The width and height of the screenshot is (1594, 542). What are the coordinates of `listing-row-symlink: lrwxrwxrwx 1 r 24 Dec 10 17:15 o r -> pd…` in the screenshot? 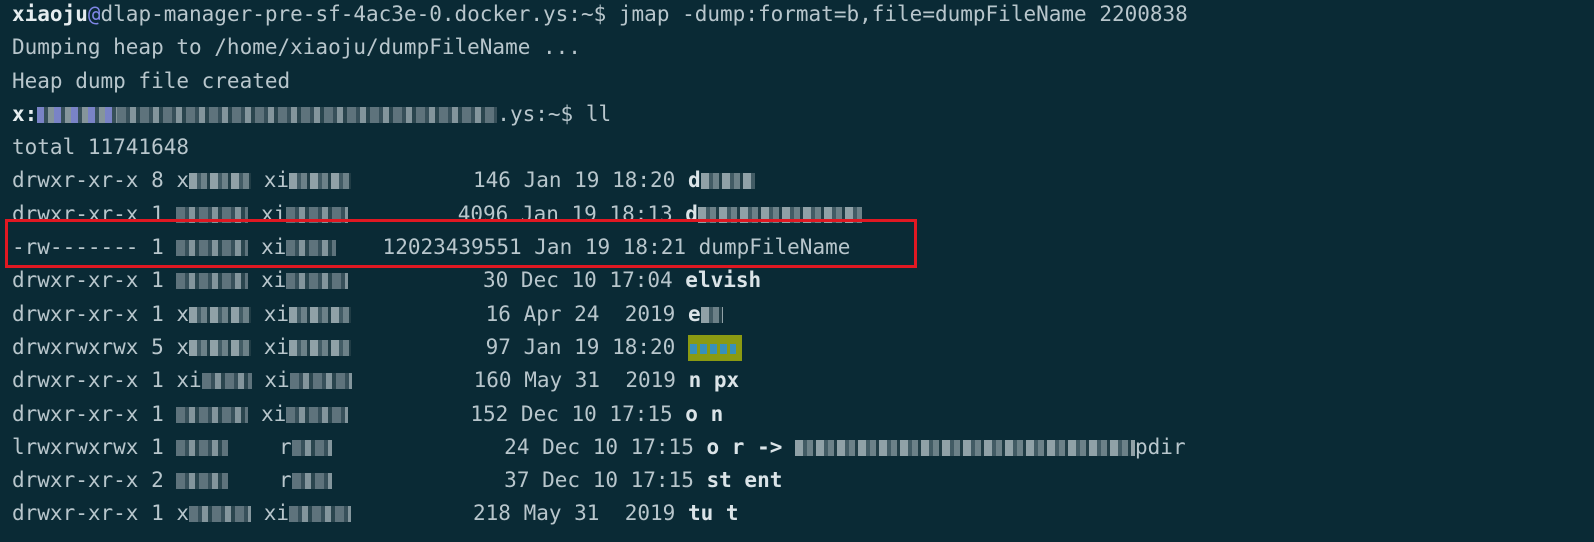 It's located at (797, 447).